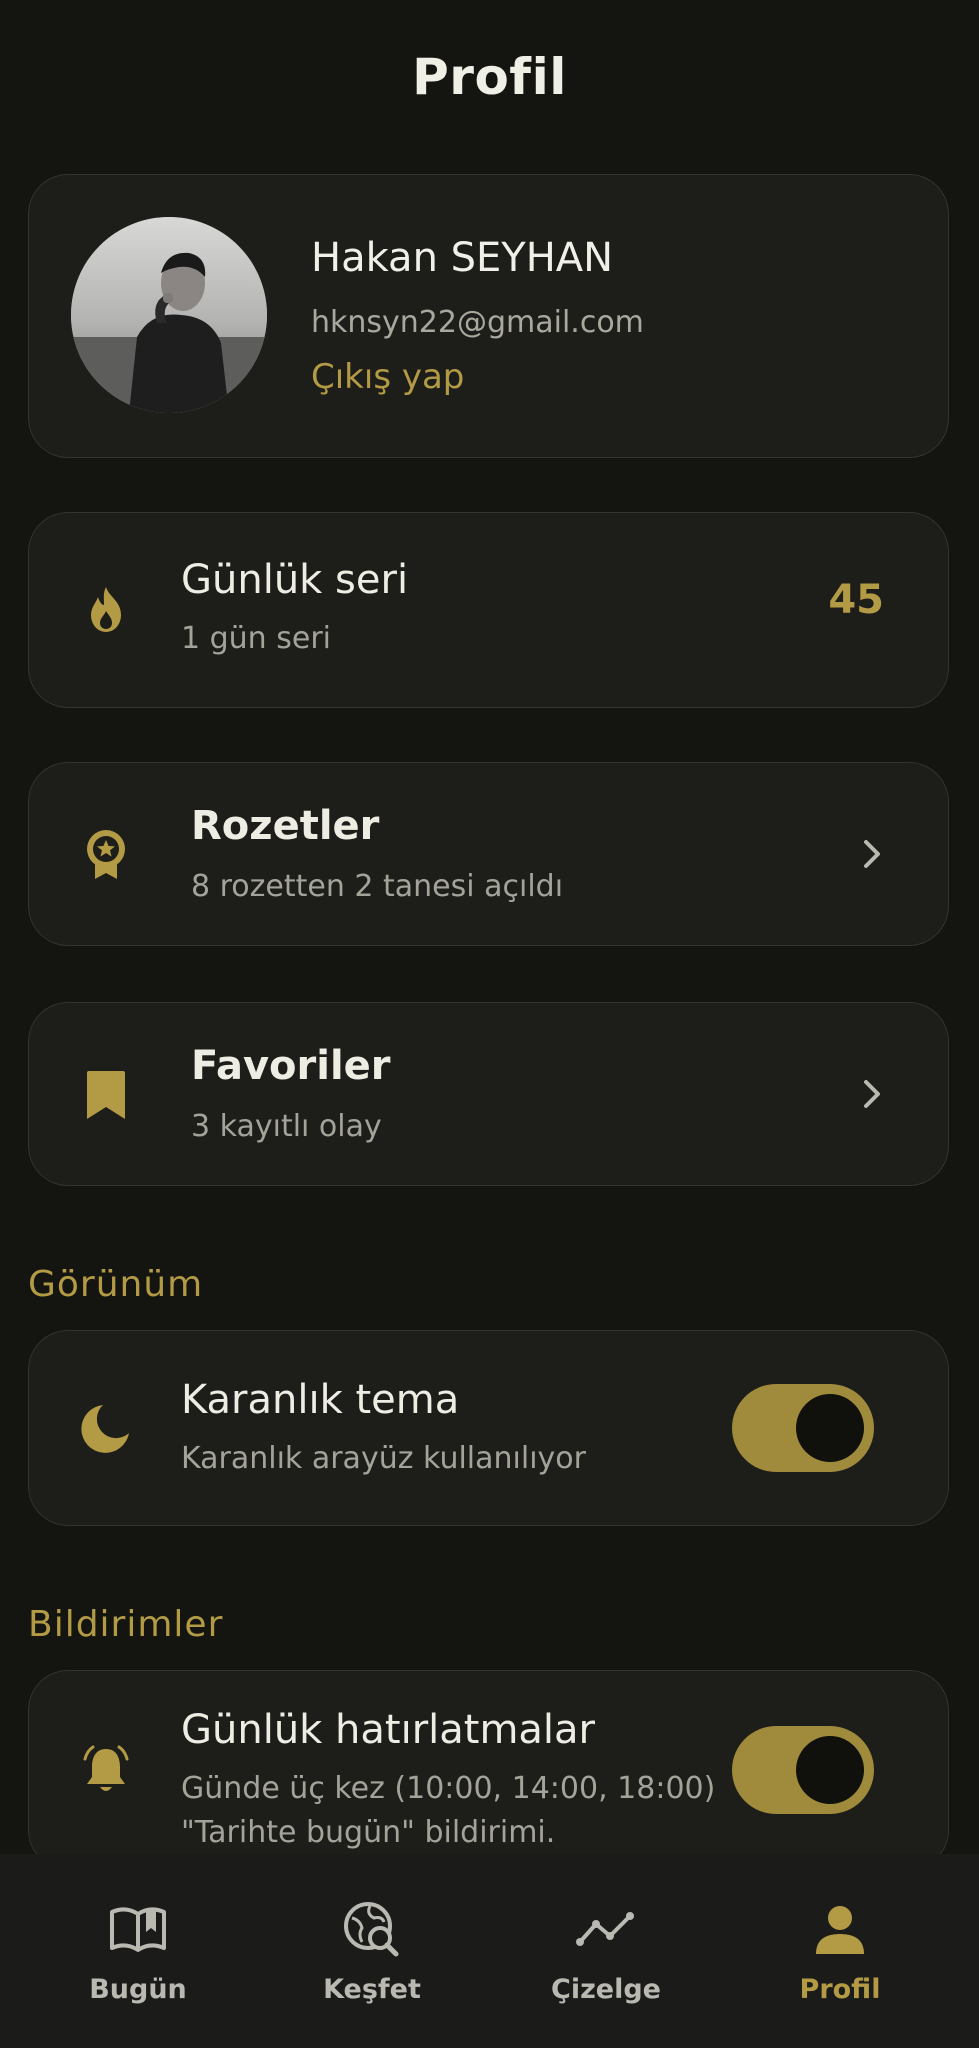 This screenshot has width=979, height=2048. I want to click on line-chart-icon, so click(606, 1930).